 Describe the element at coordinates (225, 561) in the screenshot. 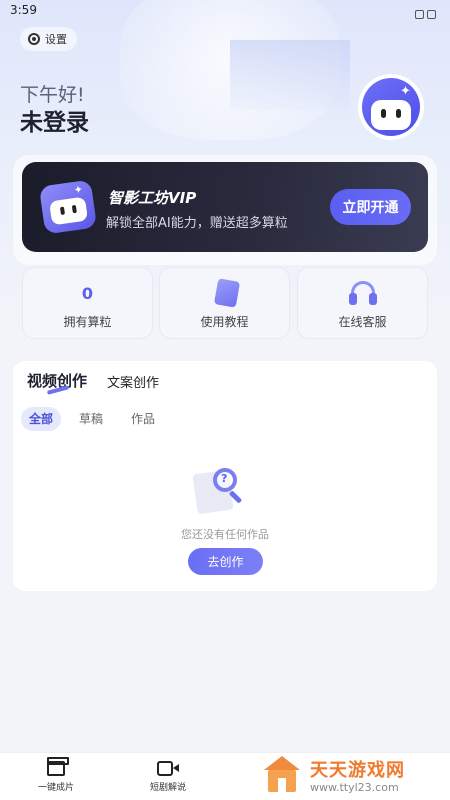

I see `create-button: 去创作` at that location.